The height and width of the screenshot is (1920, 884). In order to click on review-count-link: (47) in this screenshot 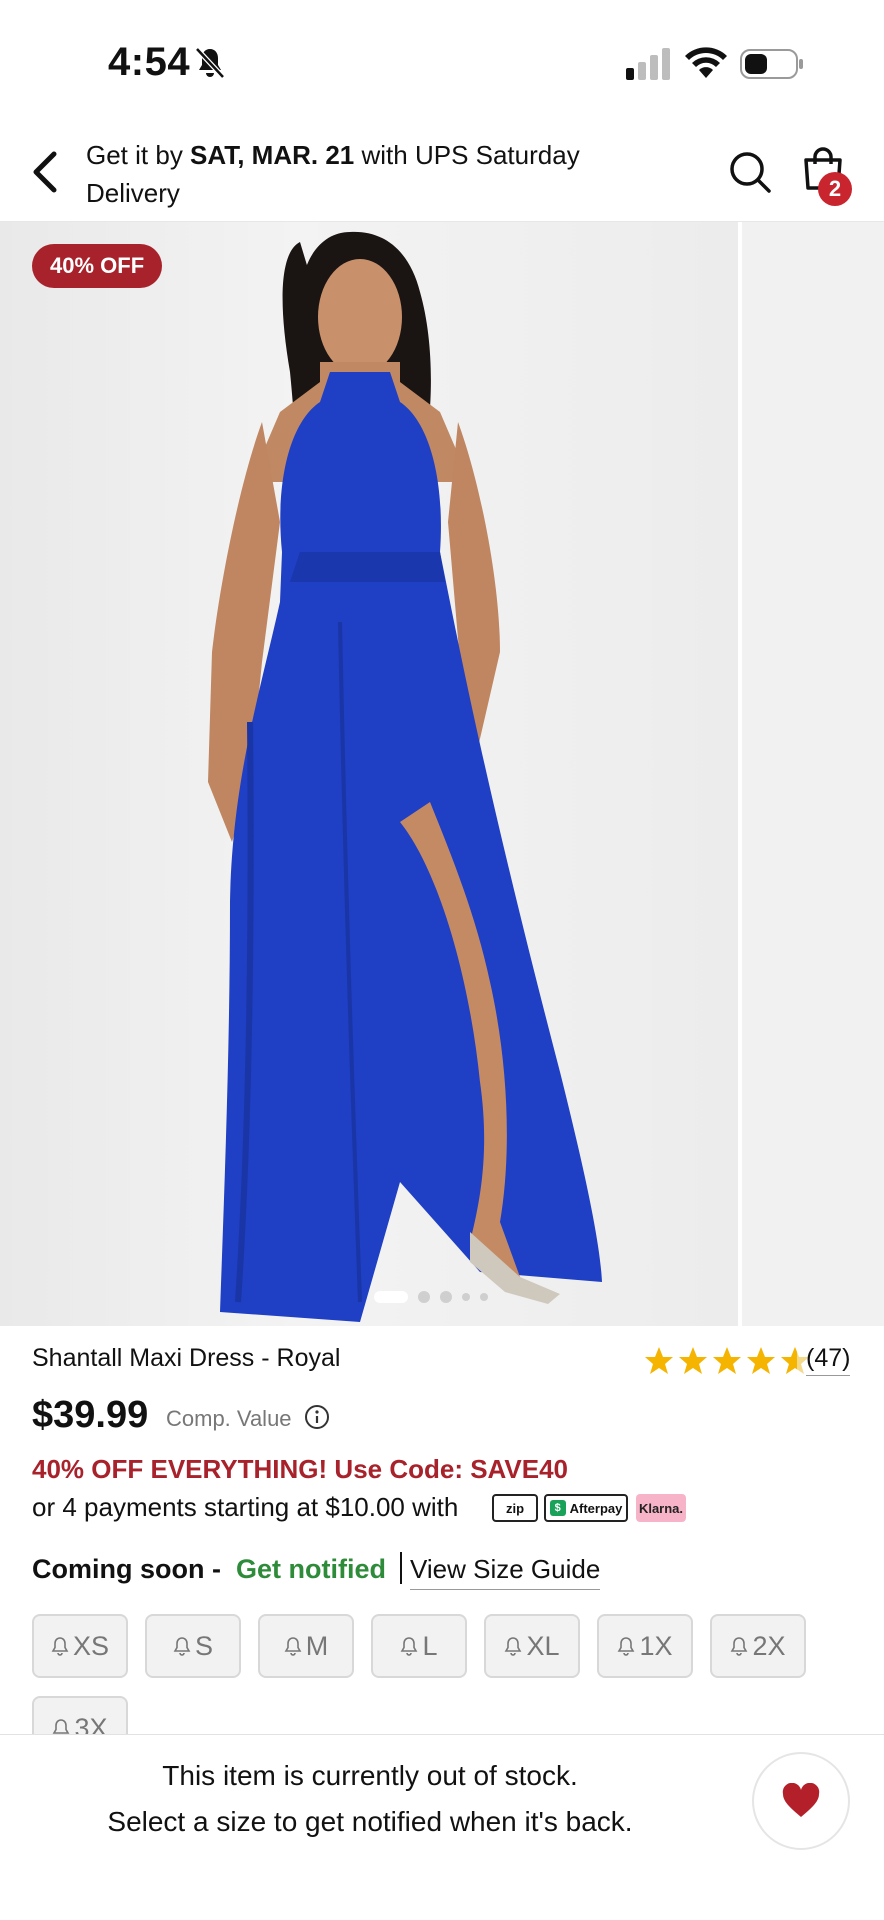, I will do `click(828, 1360)`.